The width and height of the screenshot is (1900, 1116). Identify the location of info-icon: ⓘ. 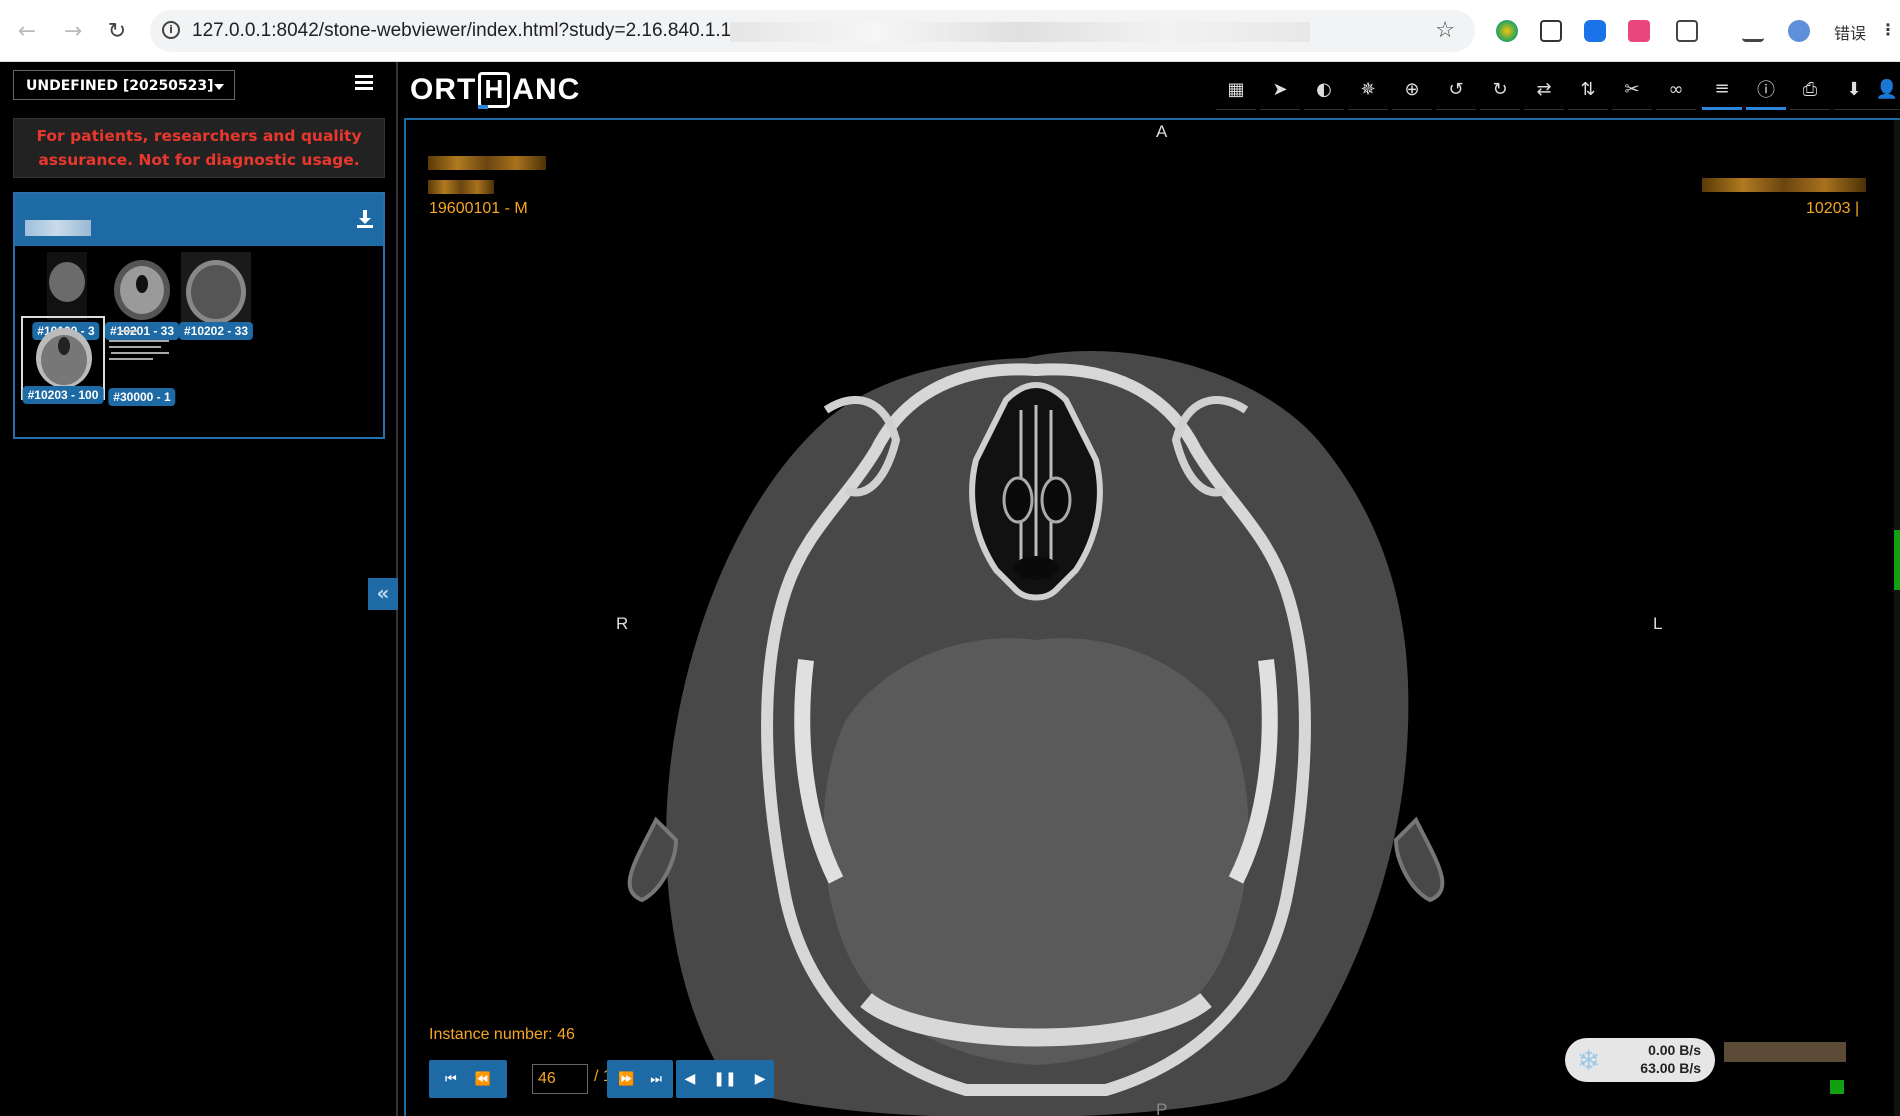
(1766, 90).